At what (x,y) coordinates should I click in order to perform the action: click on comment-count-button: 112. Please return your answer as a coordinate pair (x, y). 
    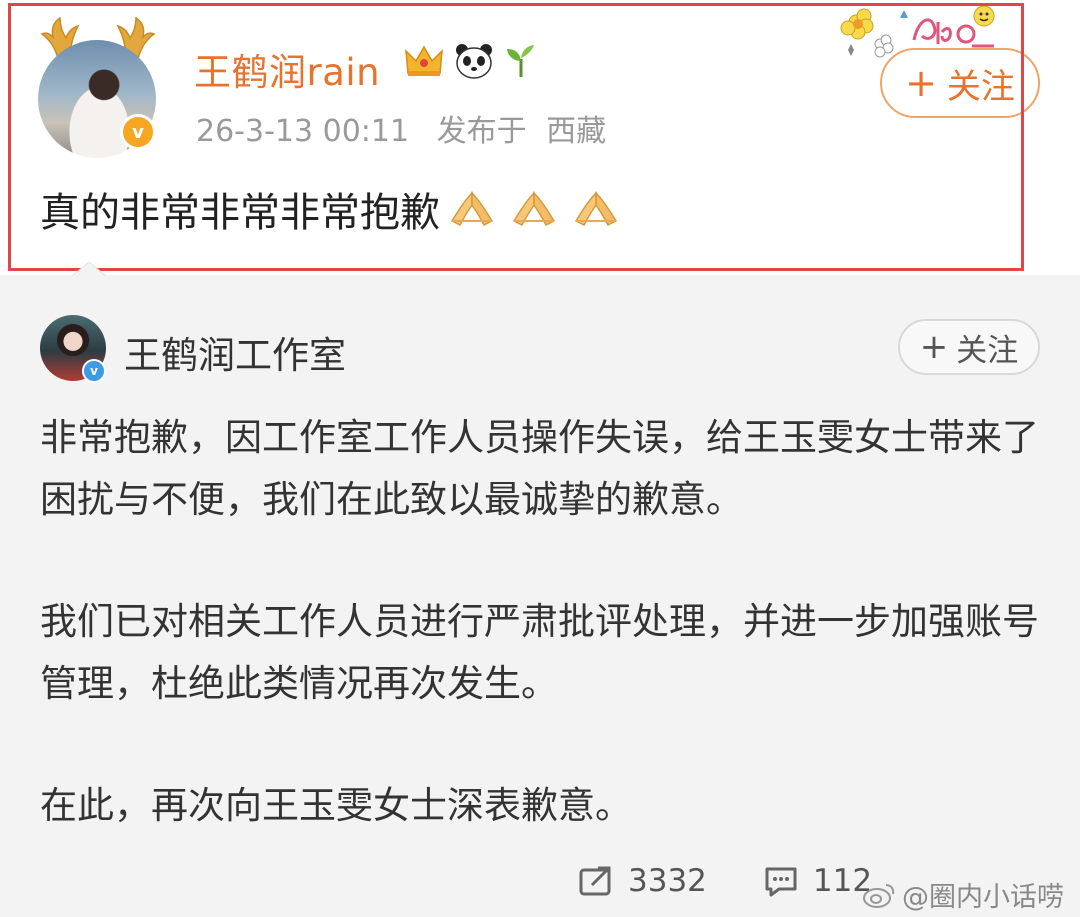
    Looking at the image, I should click on (817, 881).